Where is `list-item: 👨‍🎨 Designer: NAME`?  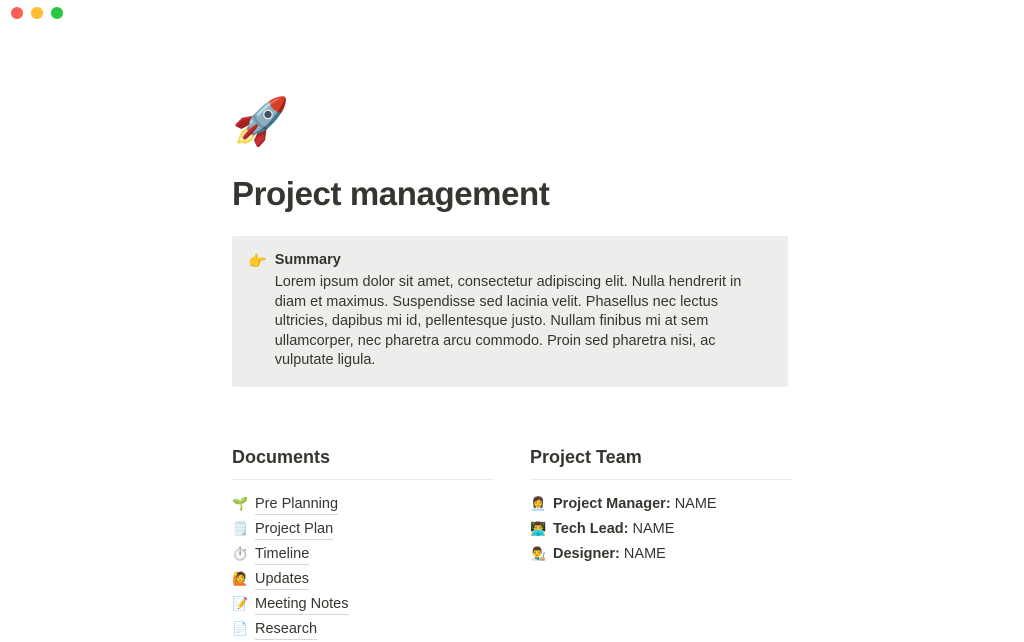 list-item: 👨‍🎨 Designer: NAME is located at coordinates (661, 554).